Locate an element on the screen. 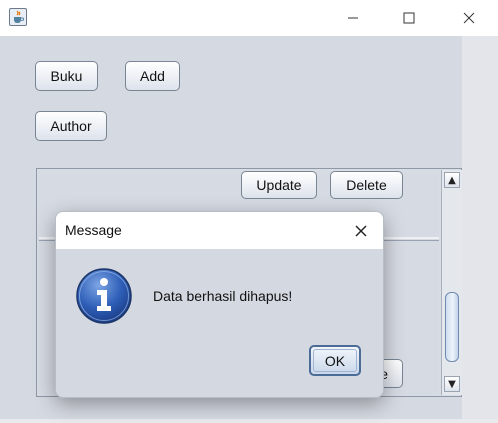  ok-button: OK is located at coordinates (335, 360).